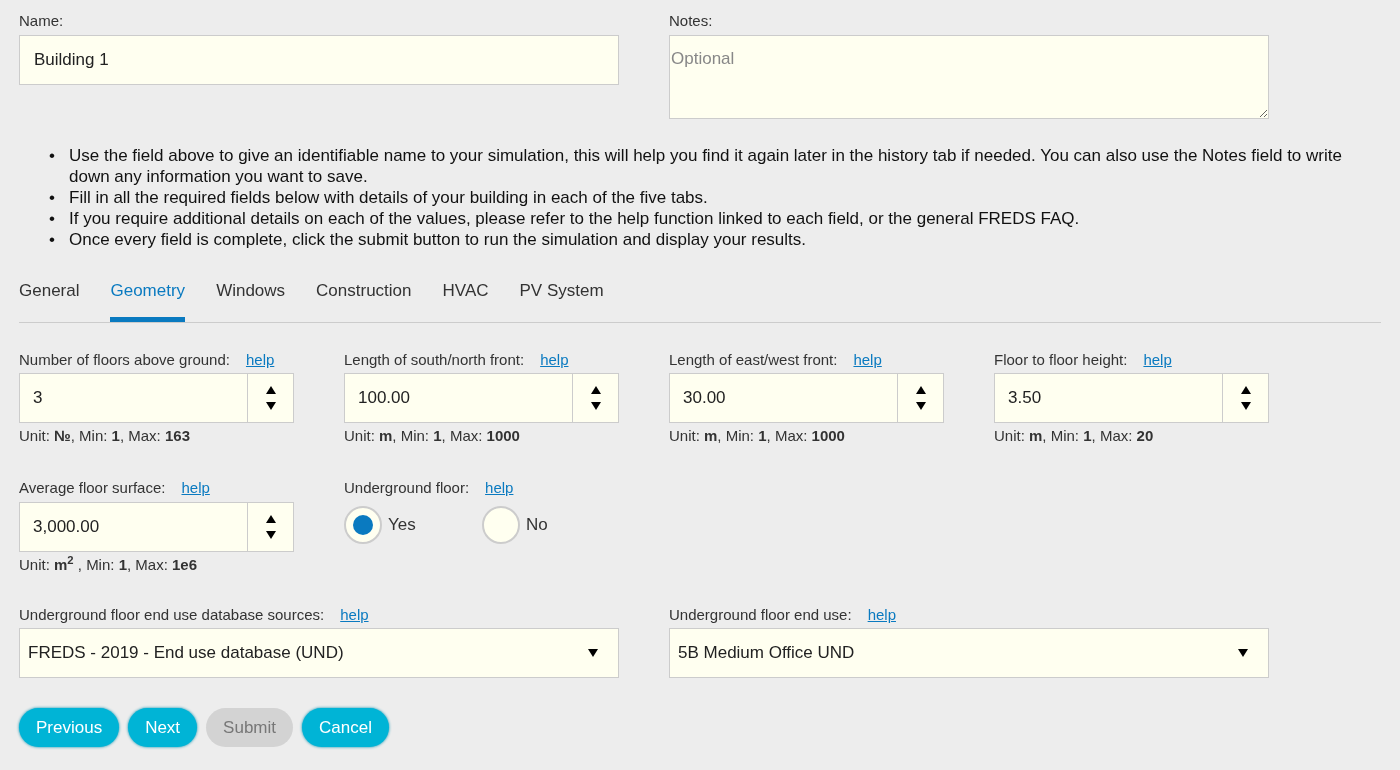  Describe the element at coordinates (1131, 398) in the screenshot. I see `number-field: 3.50` at that location.